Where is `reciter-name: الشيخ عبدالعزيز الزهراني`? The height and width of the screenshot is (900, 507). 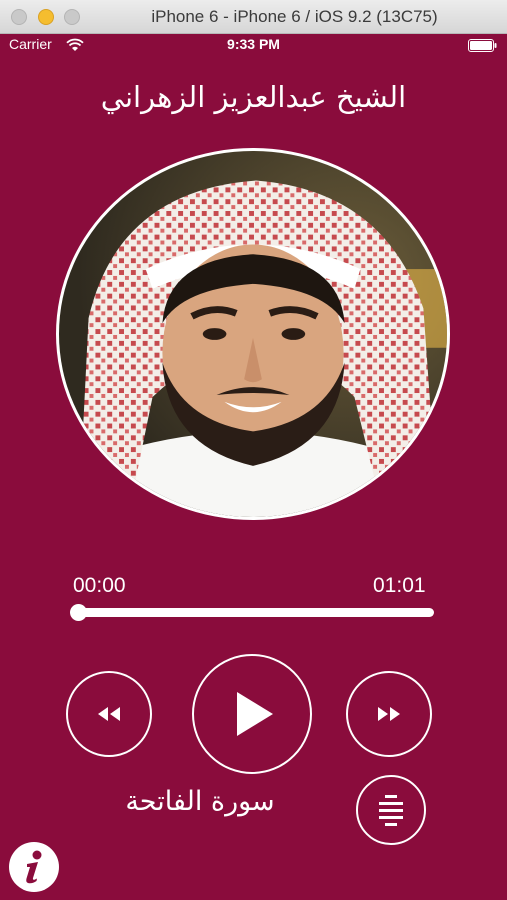
reciter-name: الشيخ عبدالعزيز الزهراني is located at coordinates (253, 97).